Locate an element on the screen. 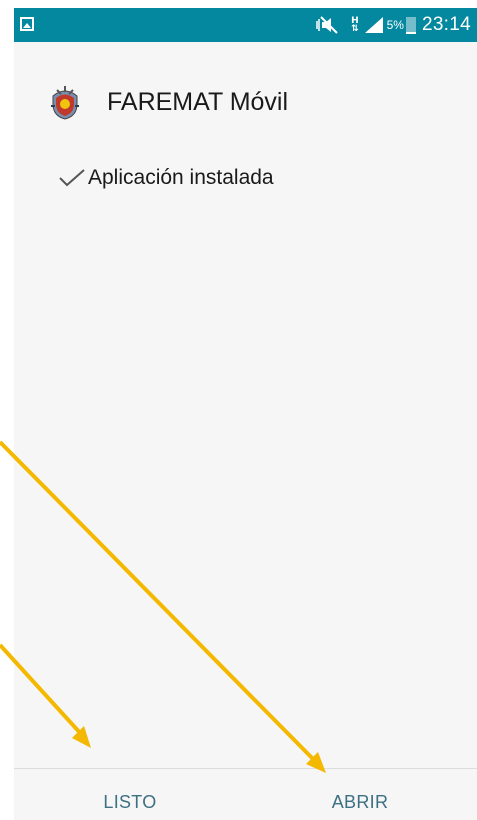 The image size is (477, 820). app-header: FAREMAT Móvil is located at coordinates (167, 102).